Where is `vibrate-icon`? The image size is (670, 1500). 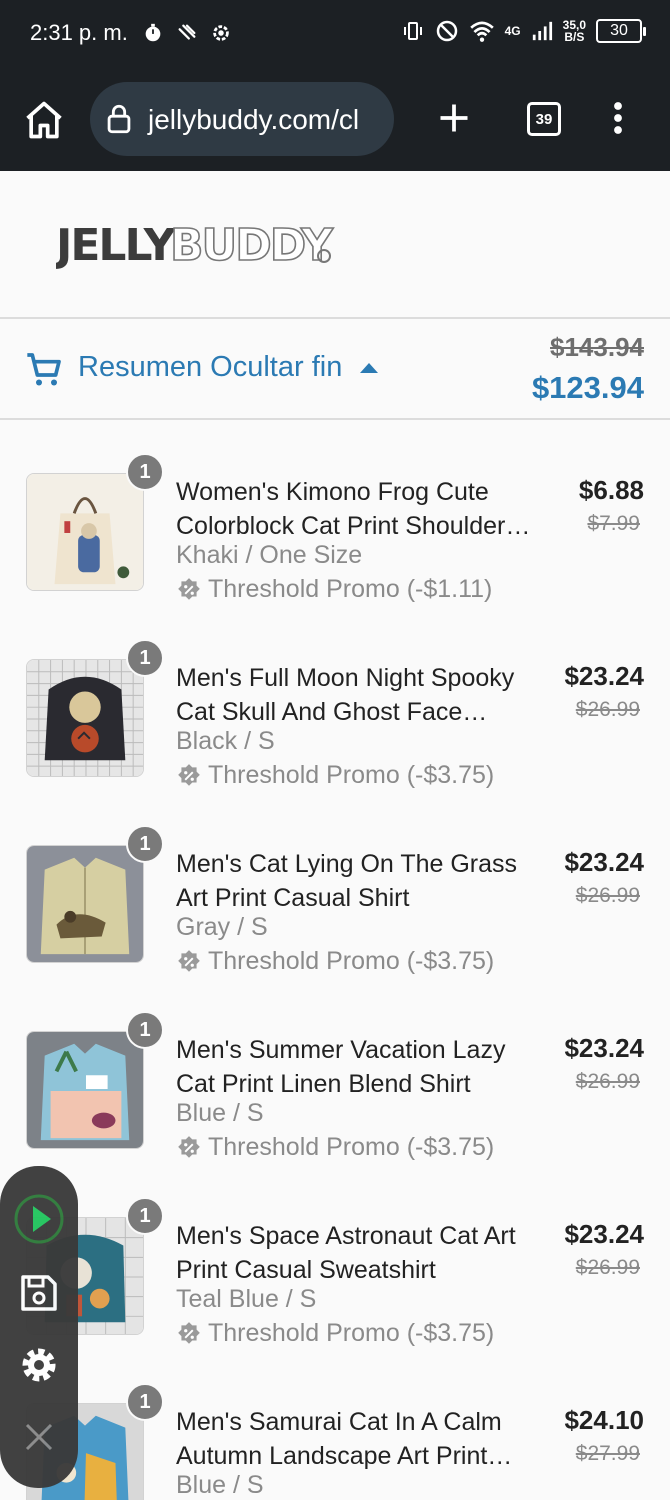
vibrate-icon is located at coordinates (412, 31).